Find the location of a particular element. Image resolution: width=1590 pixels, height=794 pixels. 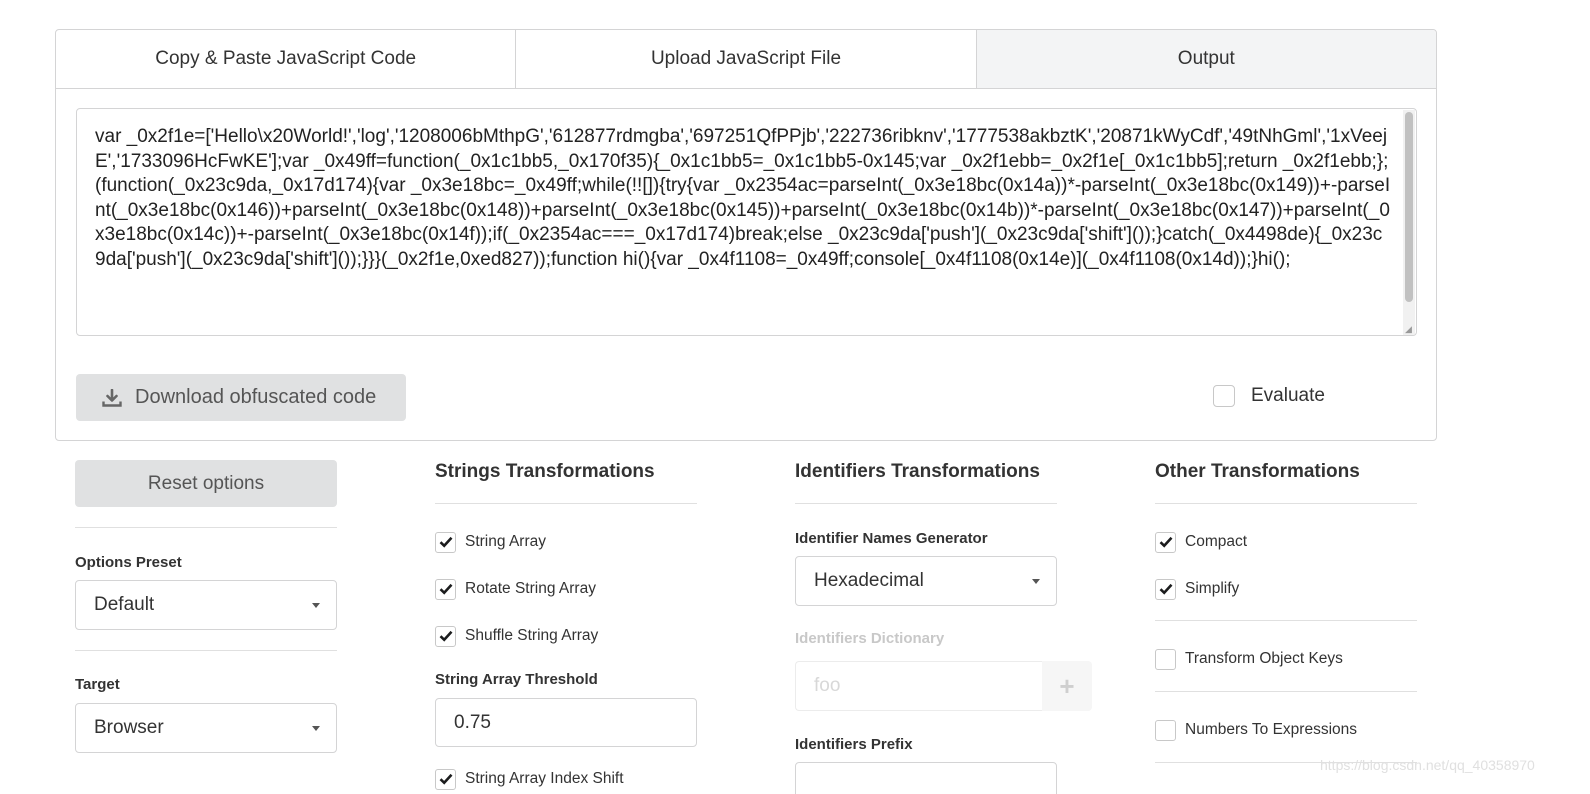

identifiers-dictionary-placeholder: foo is located at coordinates (827, 685).